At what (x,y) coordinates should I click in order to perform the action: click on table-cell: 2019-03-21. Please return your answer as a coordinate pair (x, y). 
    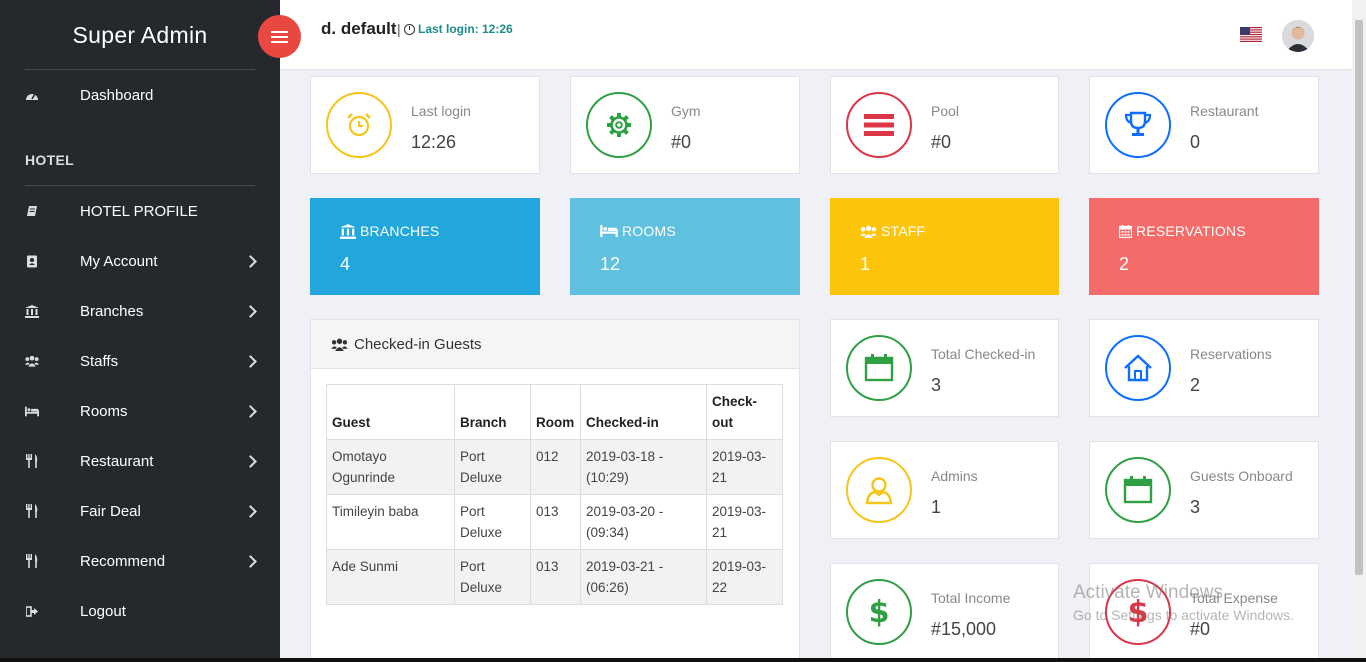
    Looking at the image, I should click on (744, 467).